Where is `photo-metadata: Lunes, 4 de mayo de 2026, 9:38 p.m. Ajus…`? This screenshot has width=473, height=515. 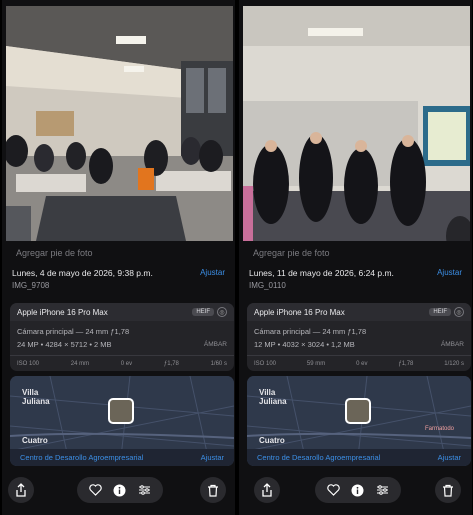
photo-metadata: Lunes, 4 de mayo de 2026, 9:38 p.m. Ajus… is located at coordinates (118, 279).